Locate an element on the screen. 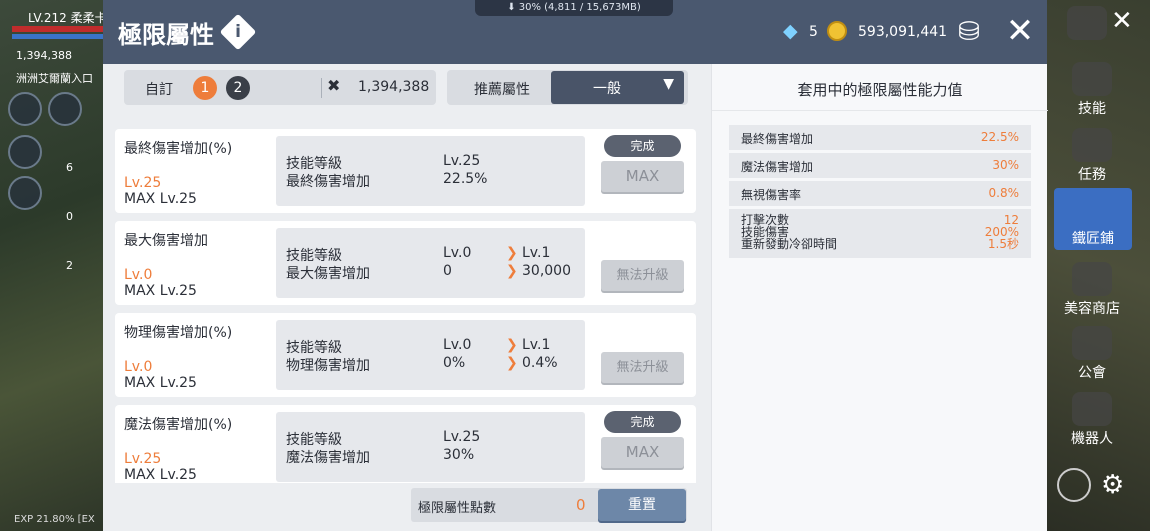  avatar-icon is located at coordinates (1087, 23).